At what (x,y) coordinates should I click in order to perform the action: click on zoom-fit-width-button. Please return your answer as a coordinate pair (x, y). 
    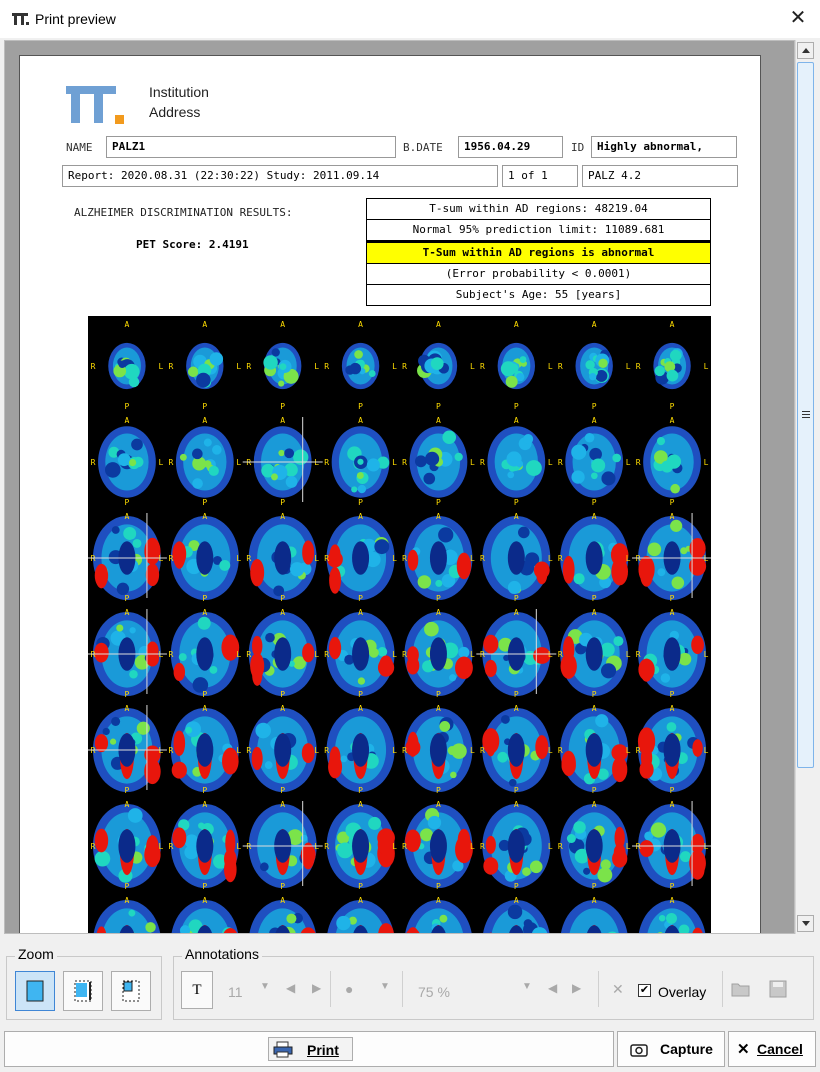
    Looking at the image, I should click on (83, 991).